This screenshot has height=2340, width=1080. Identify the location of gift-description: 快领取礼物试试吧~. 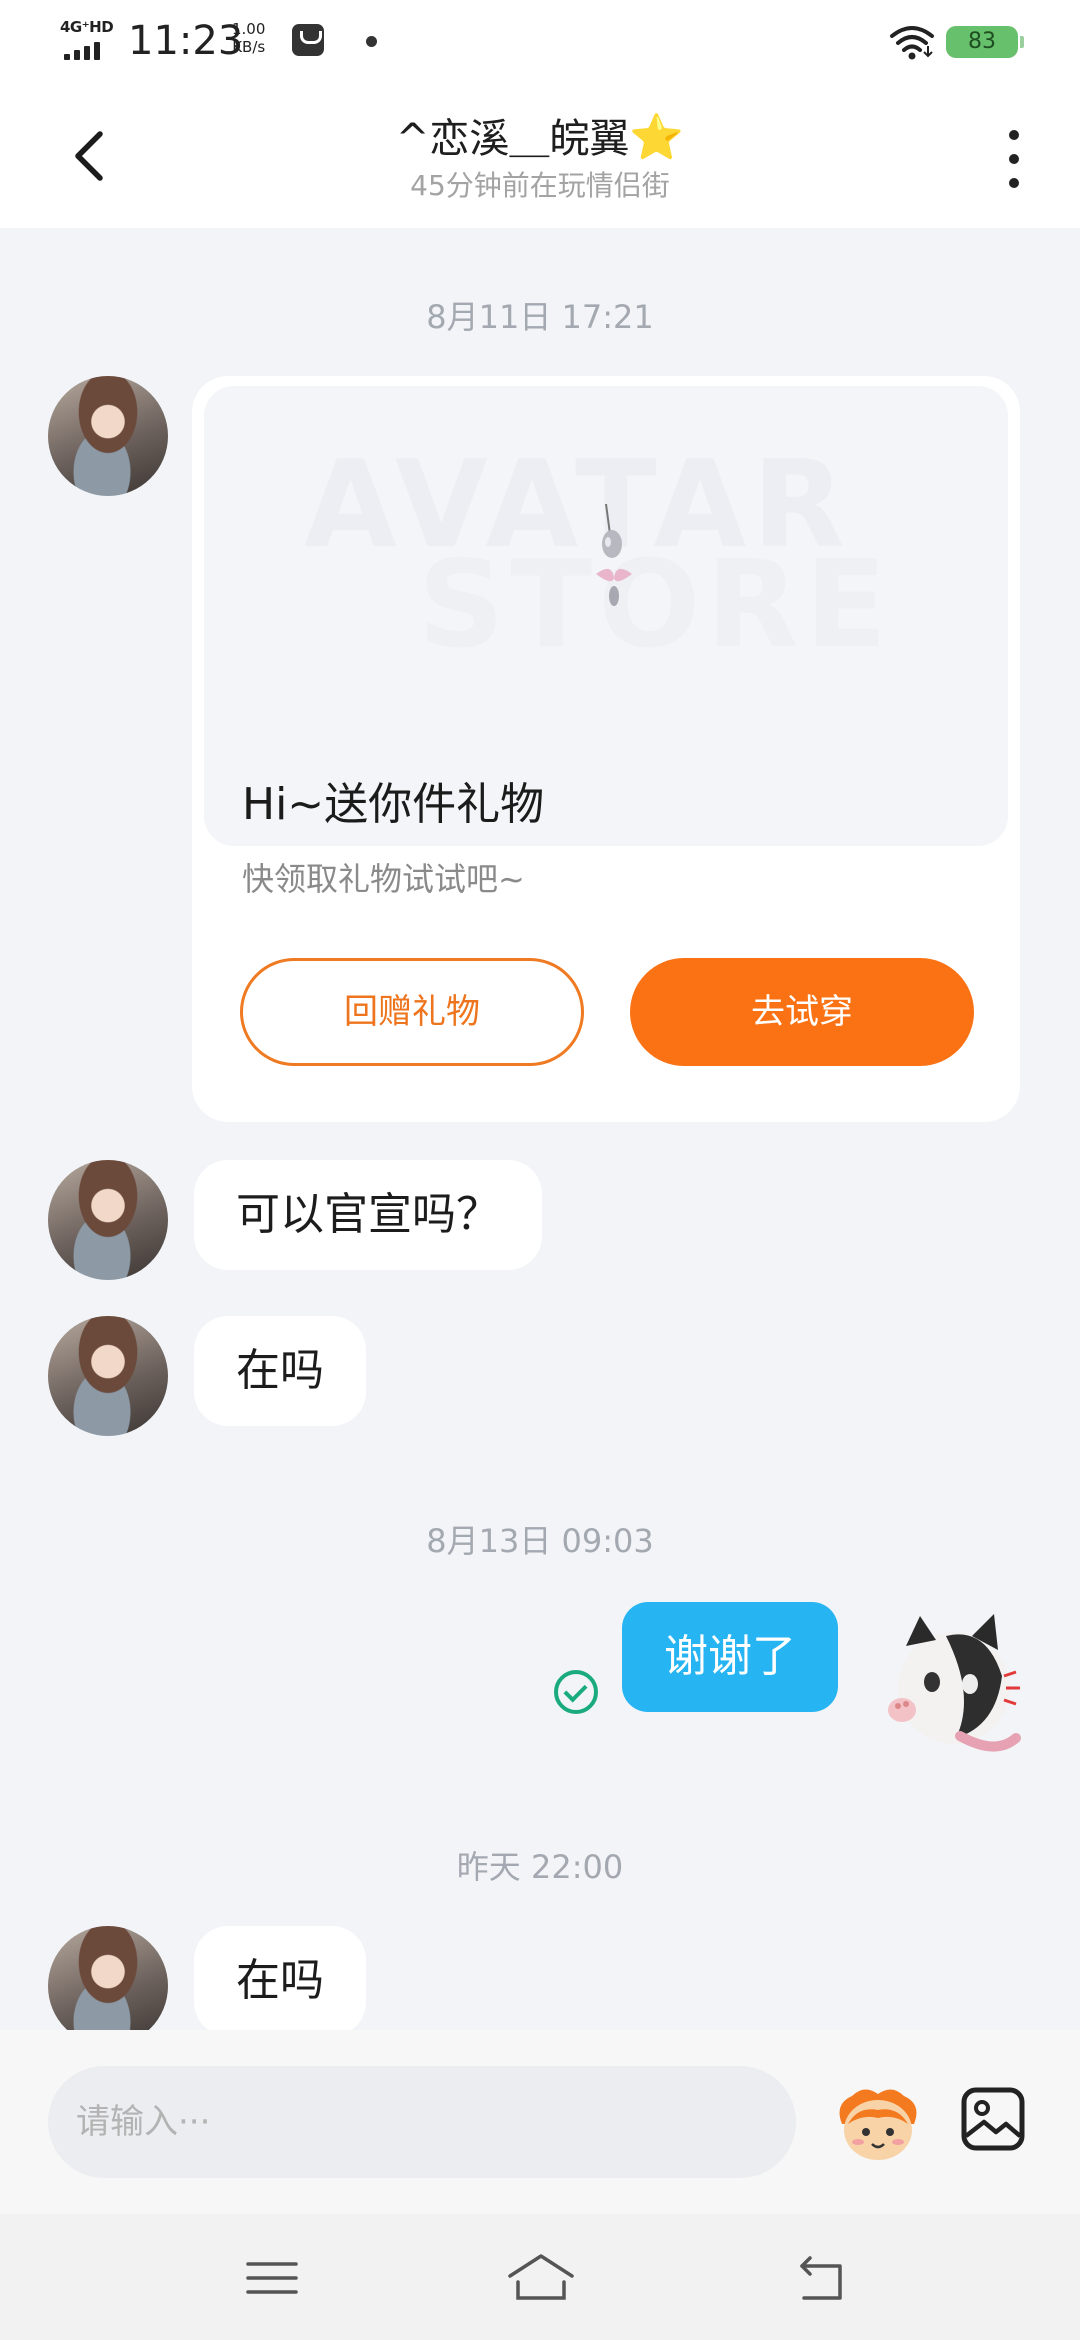
(383, 879).